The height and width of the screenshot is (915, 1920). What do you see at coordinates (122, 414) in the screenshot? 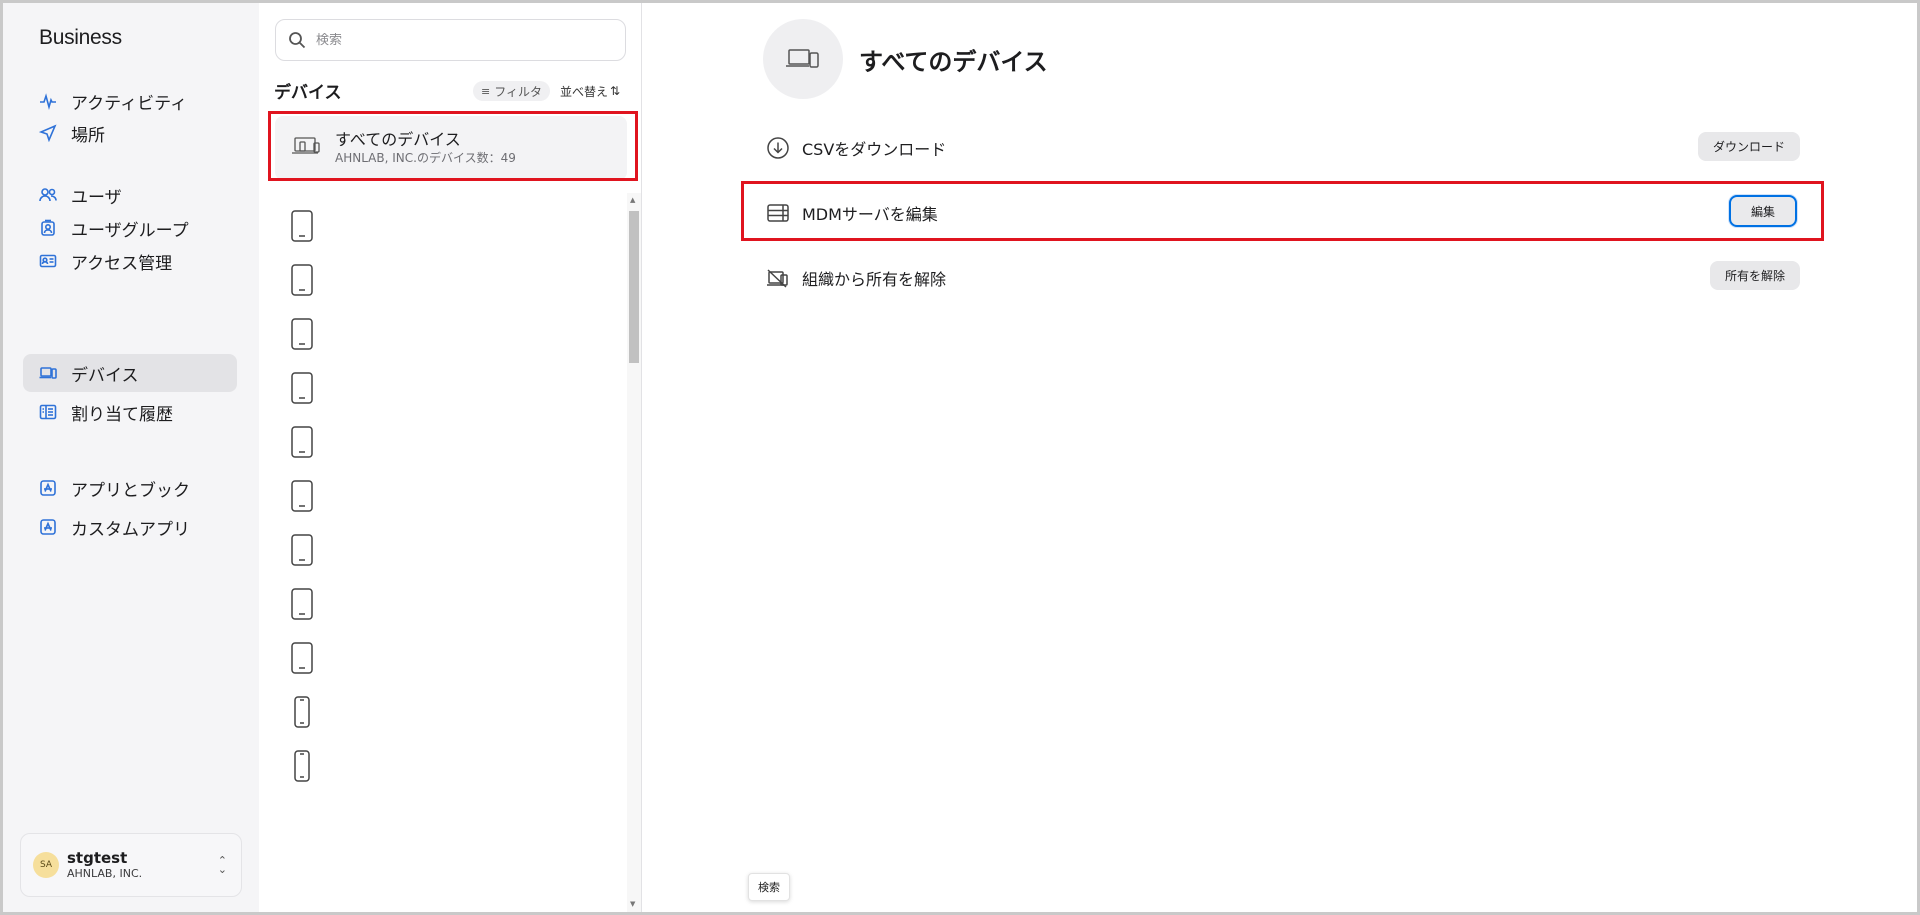
I see `sidebar-item-label: 割り当て履歴` at bounding box center [122, 414].